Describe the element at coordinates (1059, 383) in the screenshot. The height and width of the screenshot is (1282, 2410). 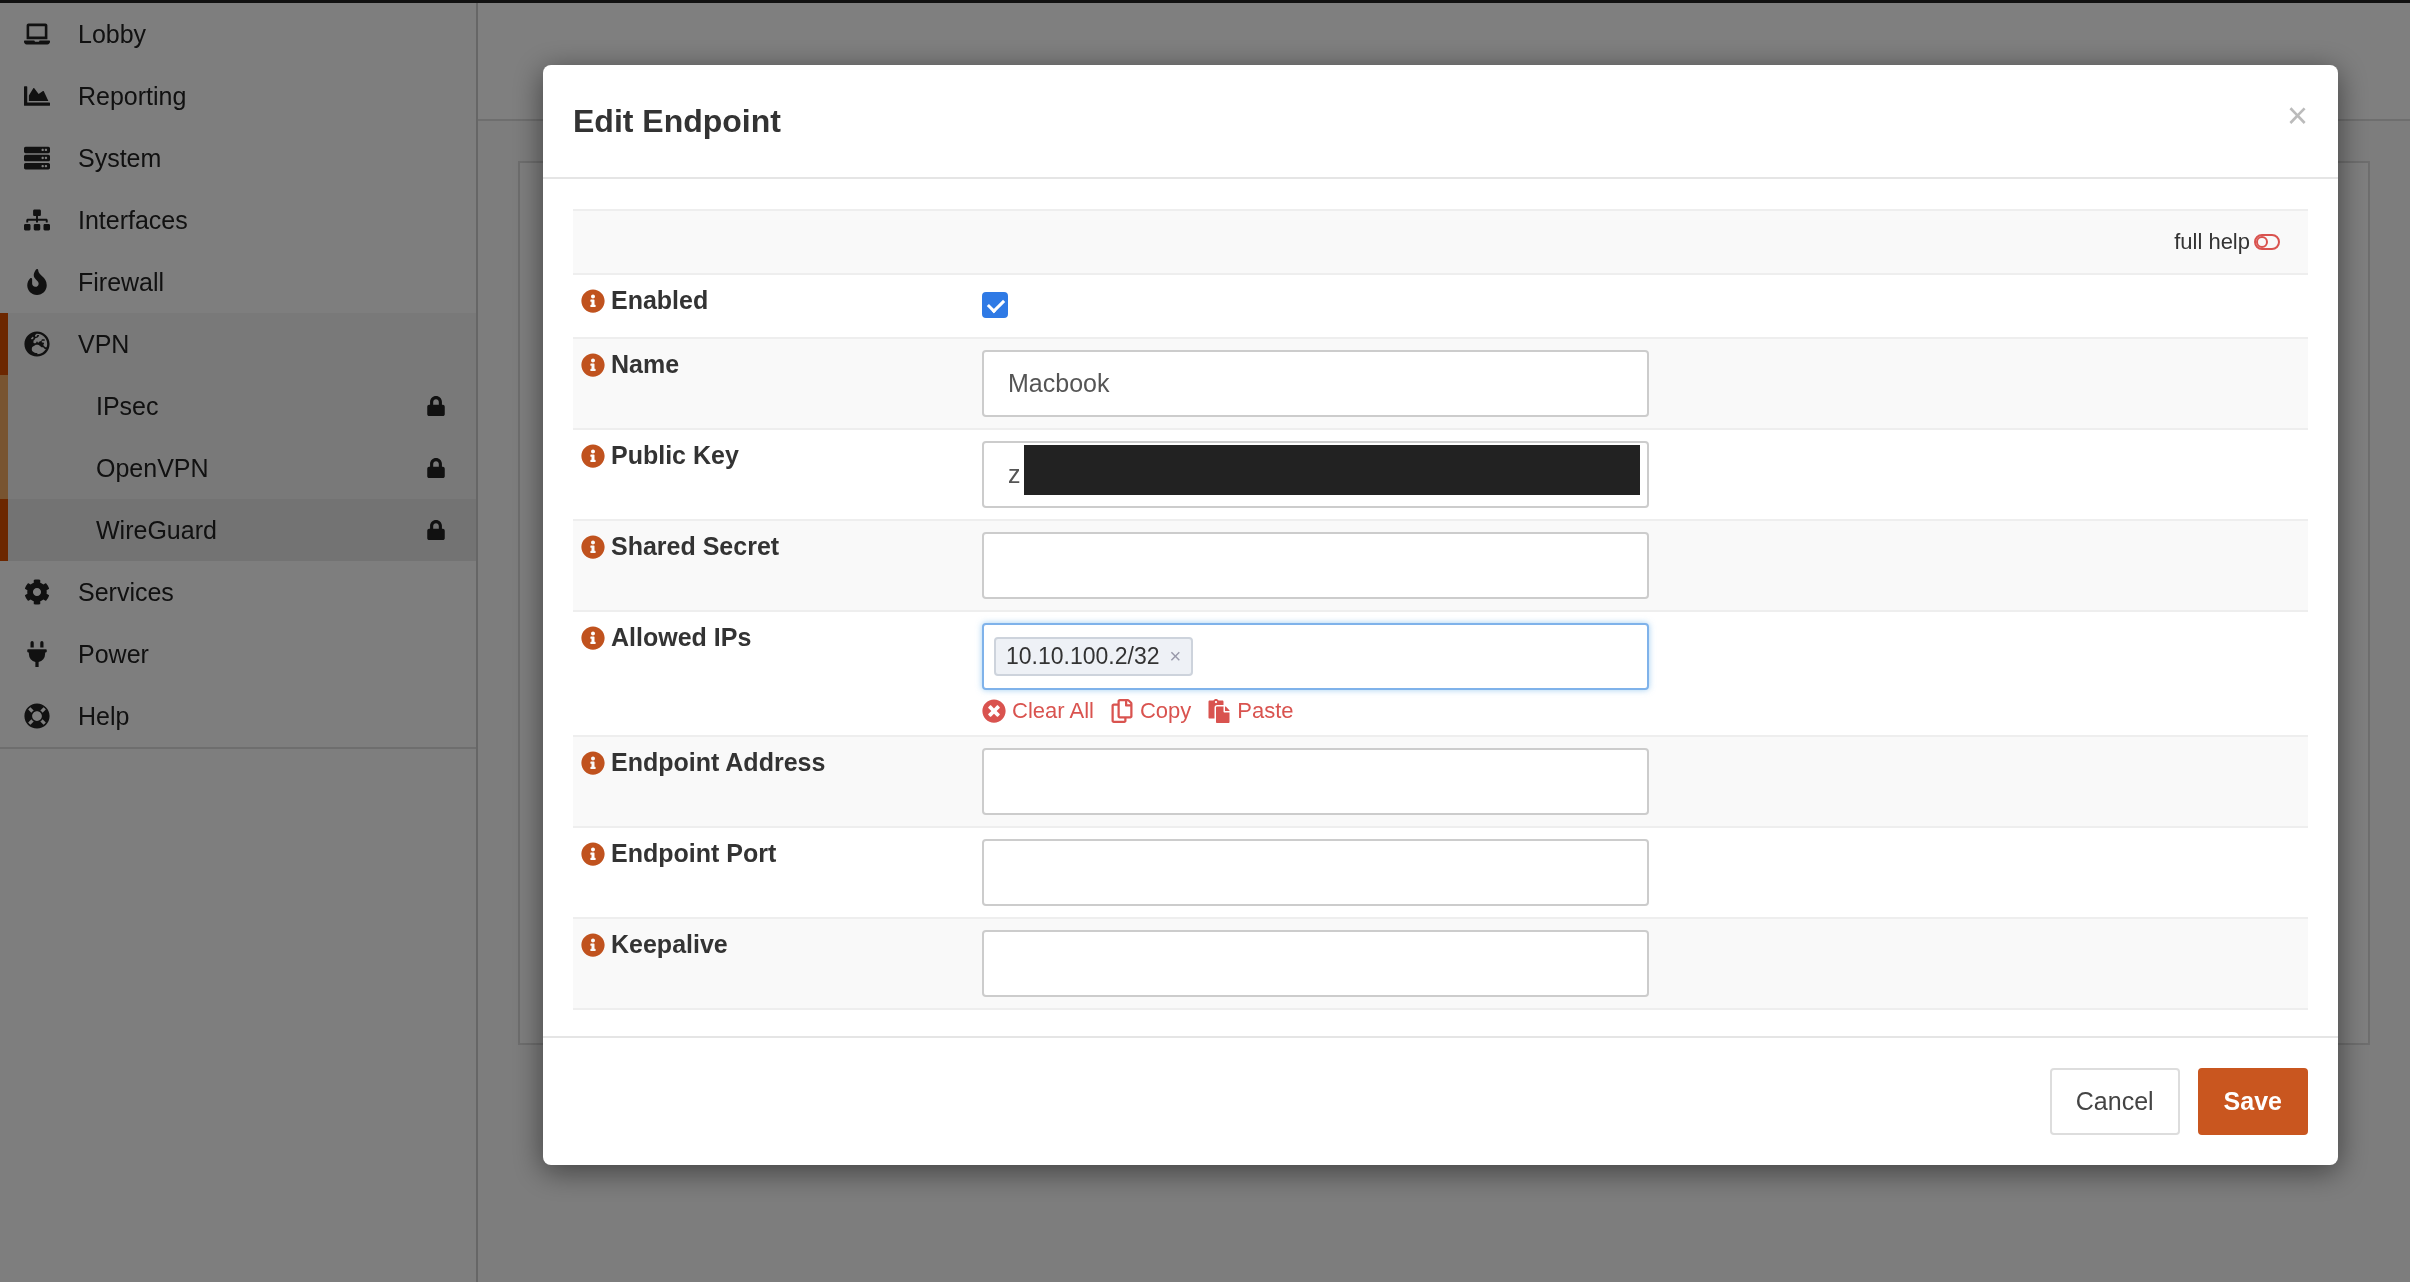
I see `field-value: Macbook` at that location.